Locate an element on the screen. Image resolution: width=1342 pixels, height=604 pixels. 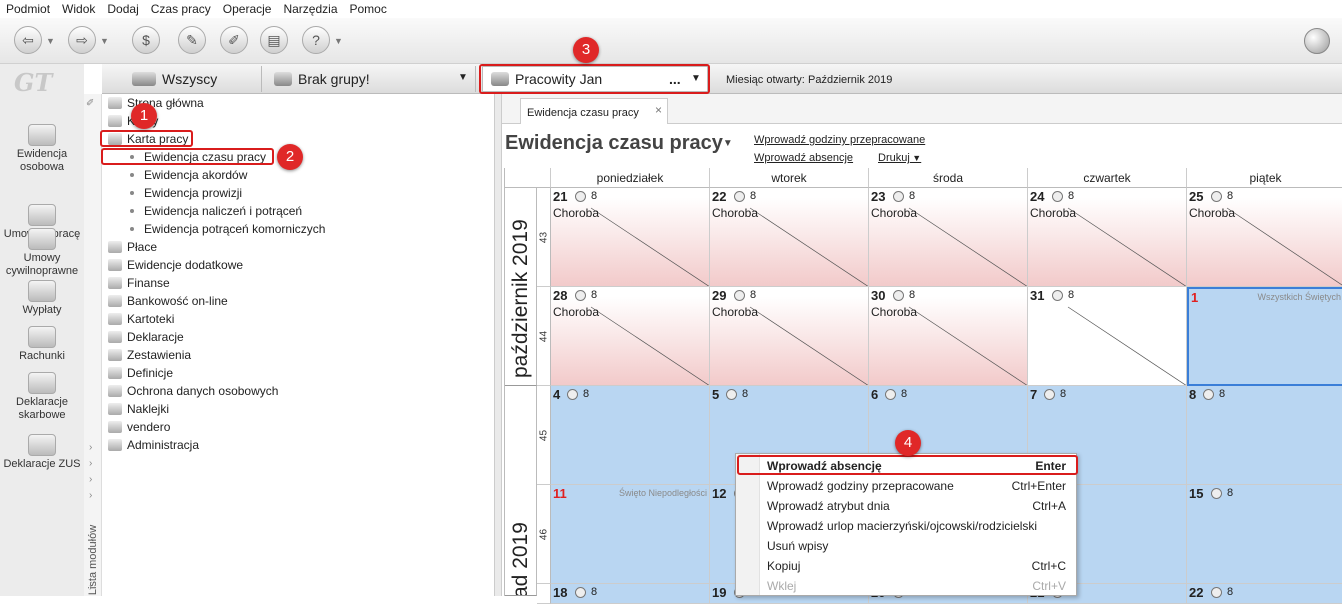
nav-umowy-cywilnoprawne: Umowy cywilnoprawne is located at coordinates (42, 253).